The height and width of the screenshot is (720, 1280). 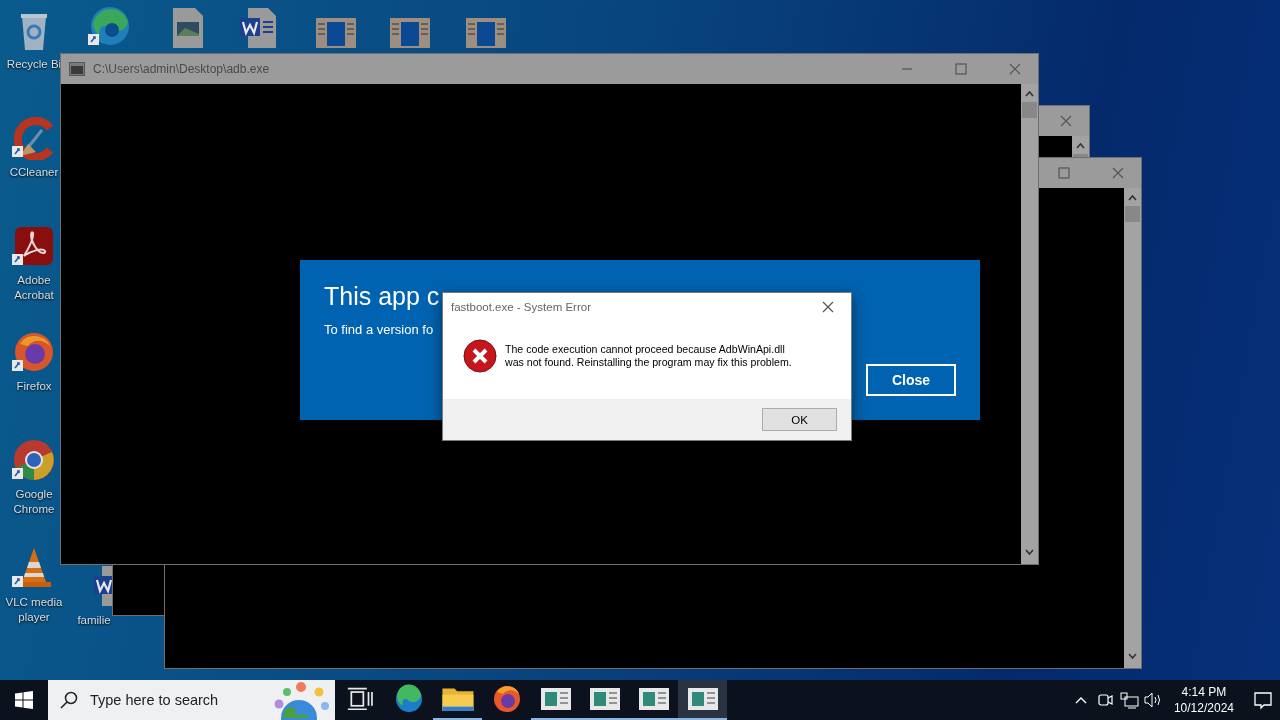 What do you see at coordinates (24, 700) in the screenshot?
I see `windows-logo-icon` at bounding box center [24, 700].